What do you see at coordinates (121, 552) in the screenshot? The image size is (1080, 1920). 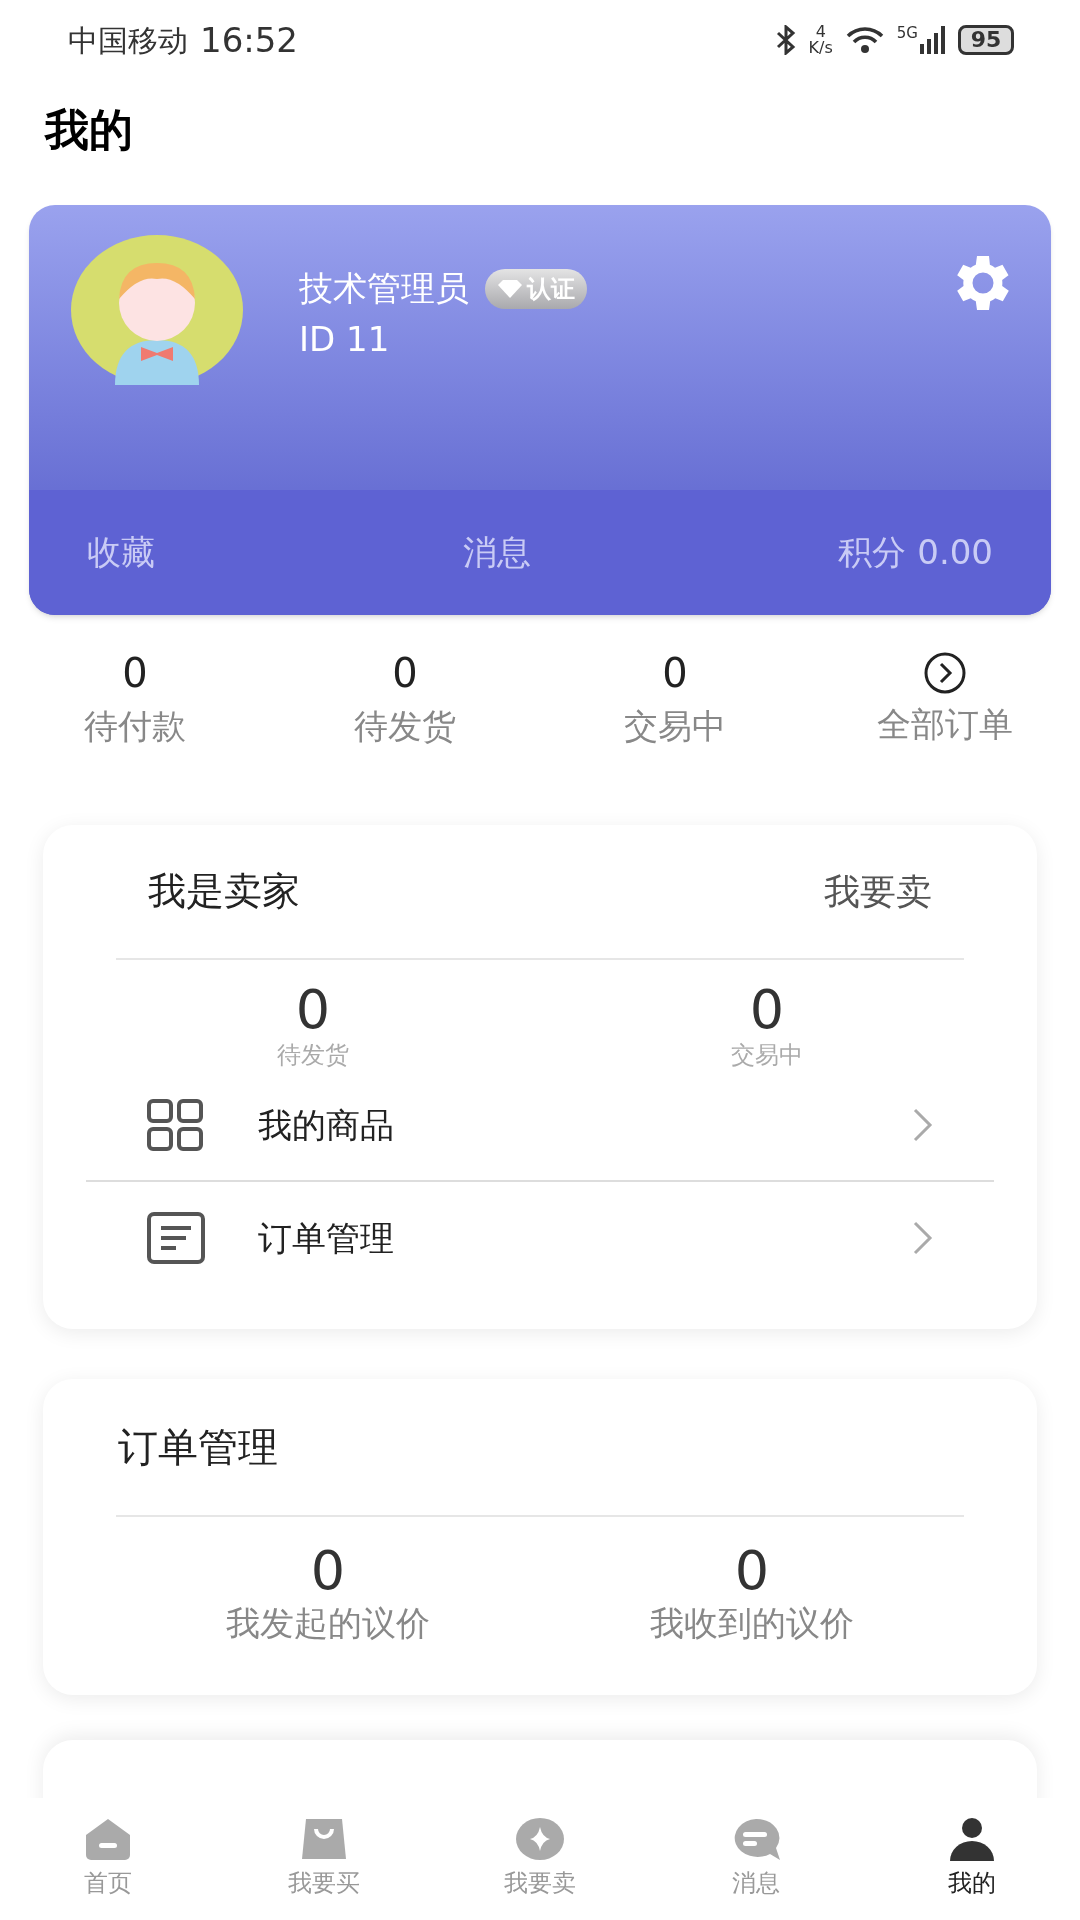 I see `profile-link: 收藏` at bounding box center [121, 552].